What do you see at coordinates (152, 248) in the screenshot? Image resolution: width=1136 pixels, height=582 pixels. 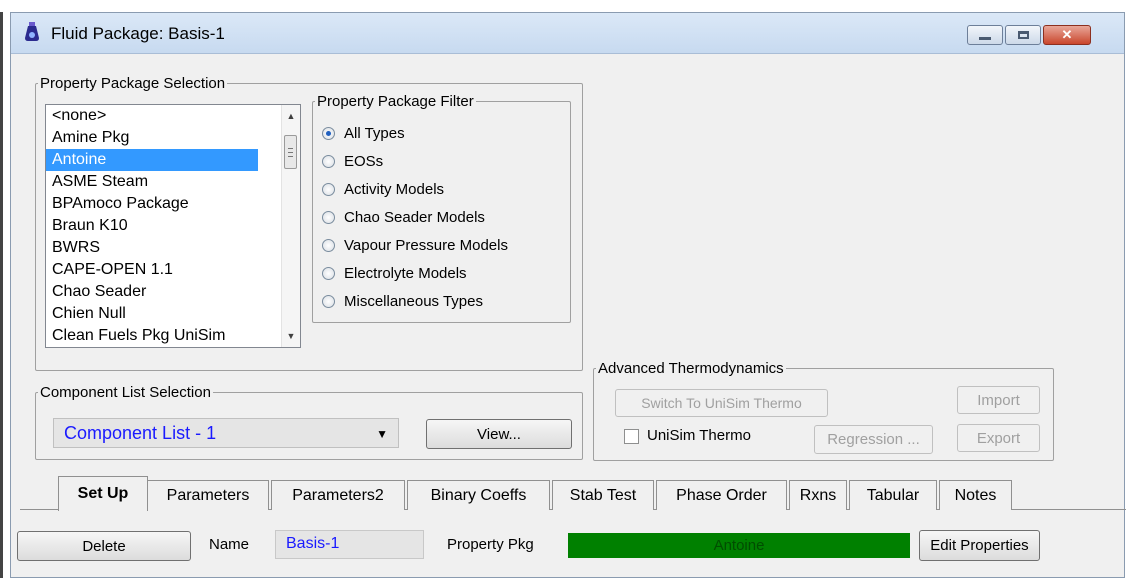 I see `list-item: BWRS` at bounding box center [152, 248].